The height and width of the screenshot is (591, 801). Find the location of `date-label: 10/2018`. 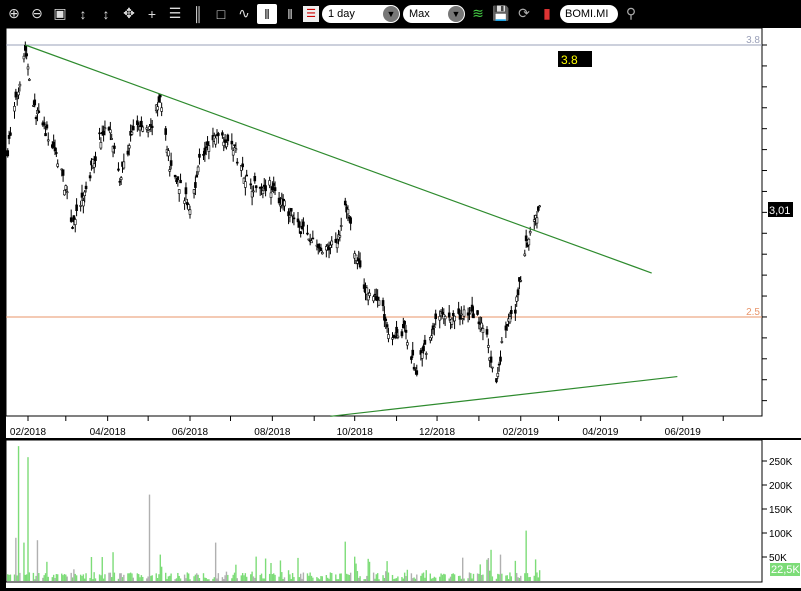

date-label: 10/2018 is located at coordinates (355, 432).